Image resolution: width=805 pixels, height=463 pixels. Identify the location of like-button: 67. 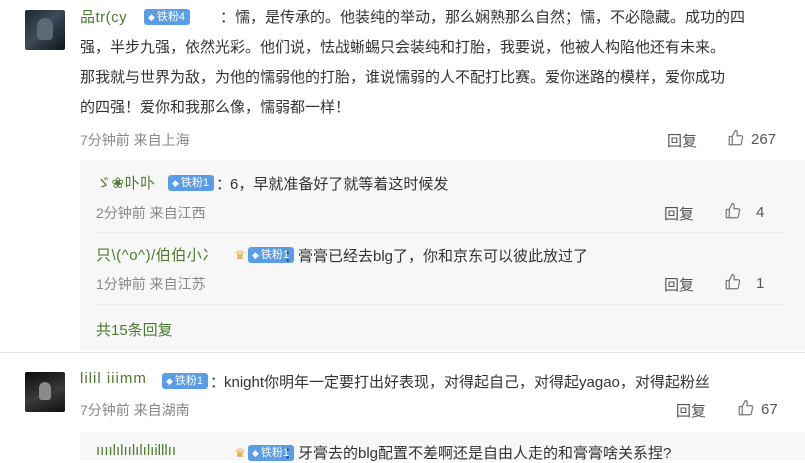
(757, 408).